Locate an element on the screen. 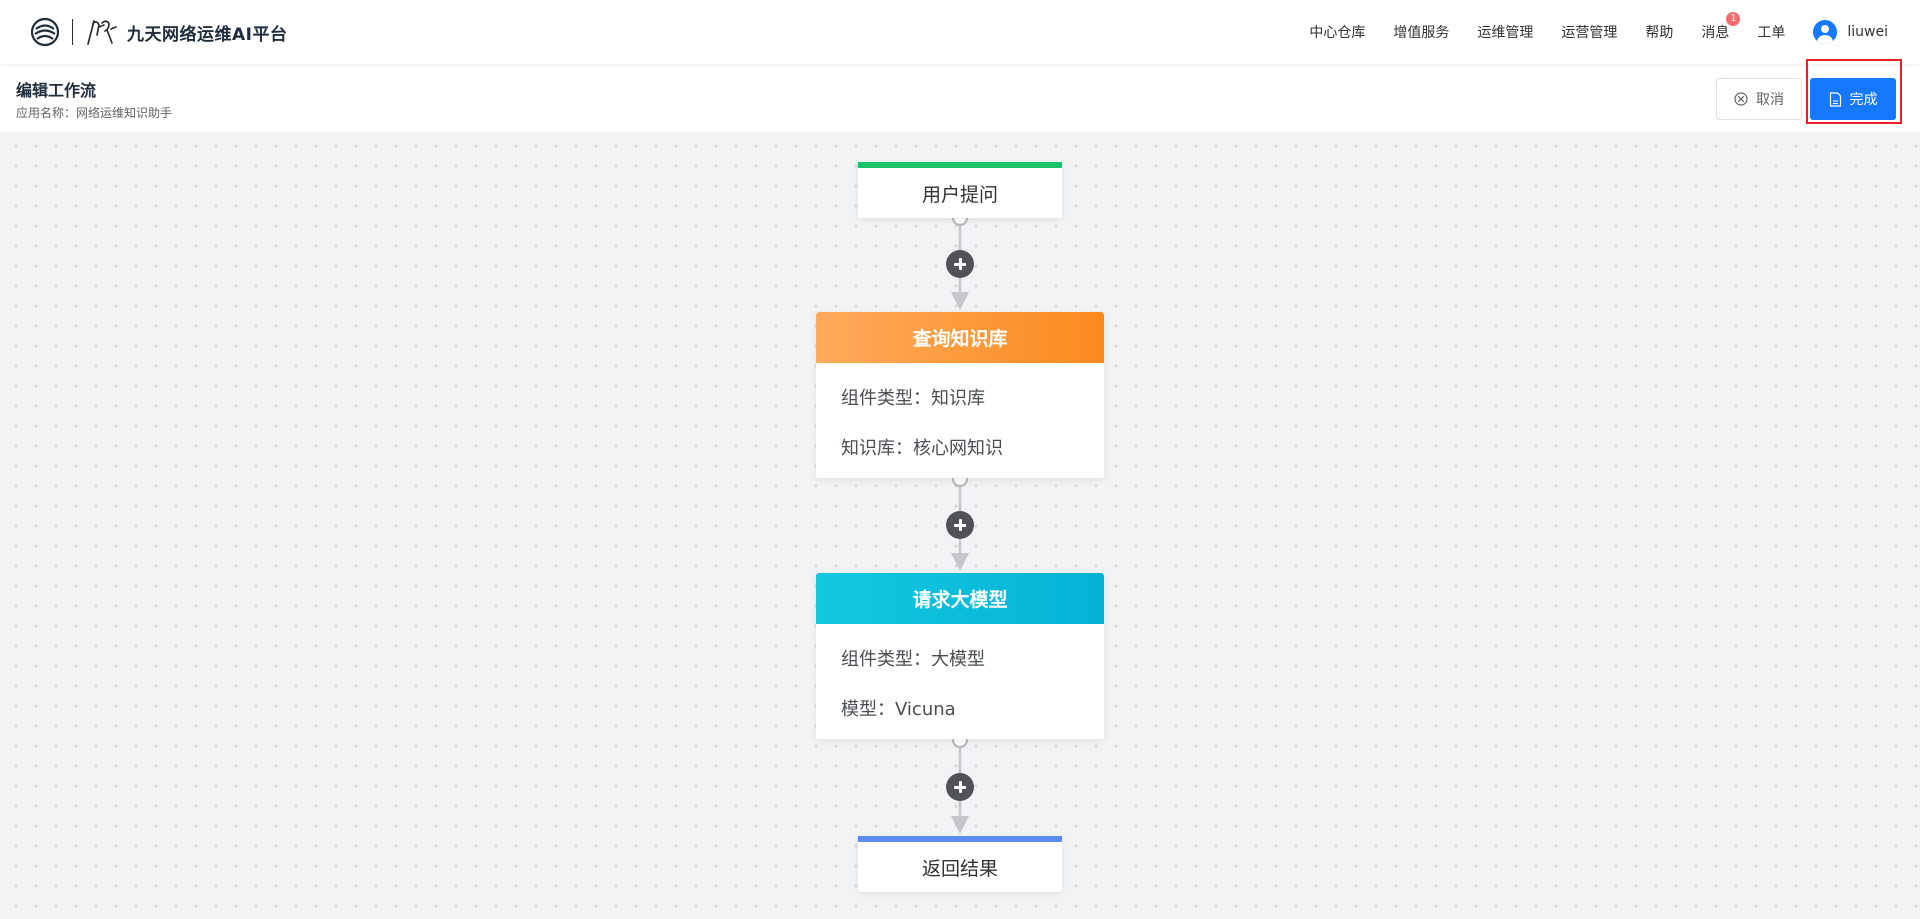 Image resolution: width=1920 pixels, height=919 pixels. node-title: 请求大模型 is located at coordinates (960, 598).